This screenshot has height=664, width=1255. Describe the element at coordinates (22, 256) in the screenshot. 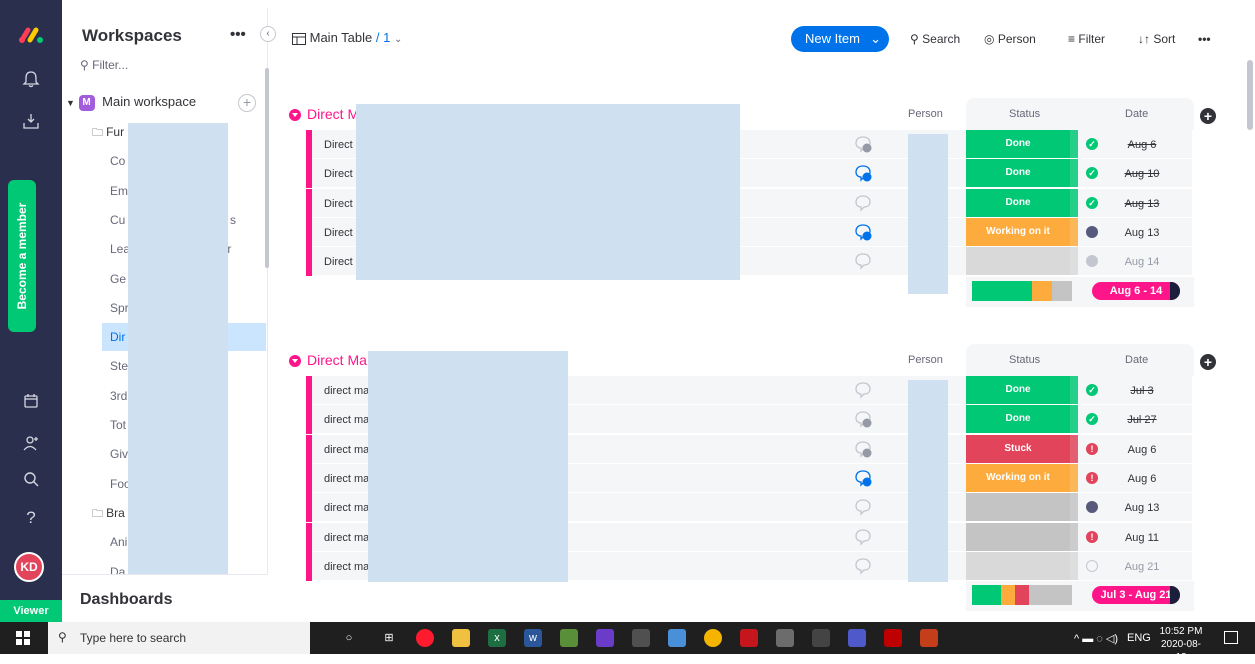

I see `become-member-tab: Become a member` at that location.